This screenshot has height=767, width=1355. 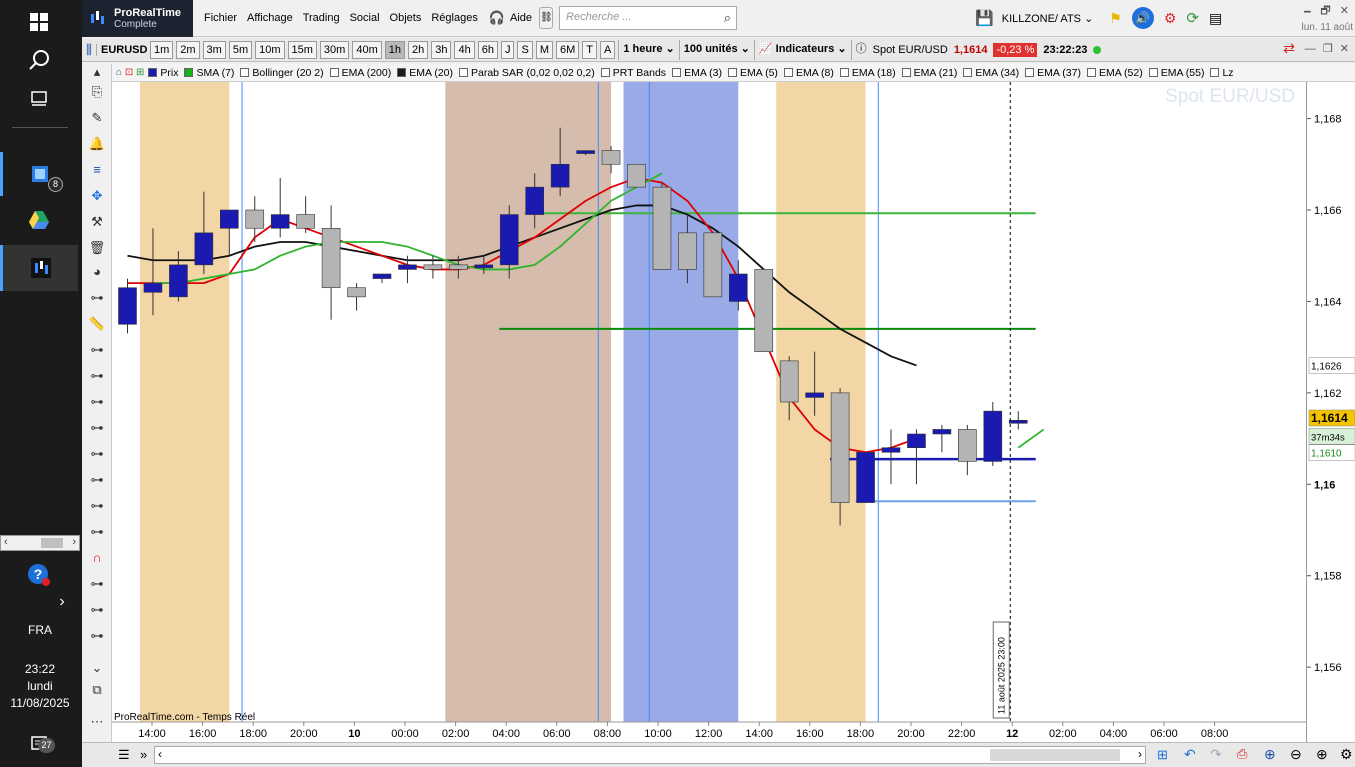 What do you see at coordinates (97, 196) in the screenshot?
I see `move-icon: ✥` at bounding box center [97, 196].